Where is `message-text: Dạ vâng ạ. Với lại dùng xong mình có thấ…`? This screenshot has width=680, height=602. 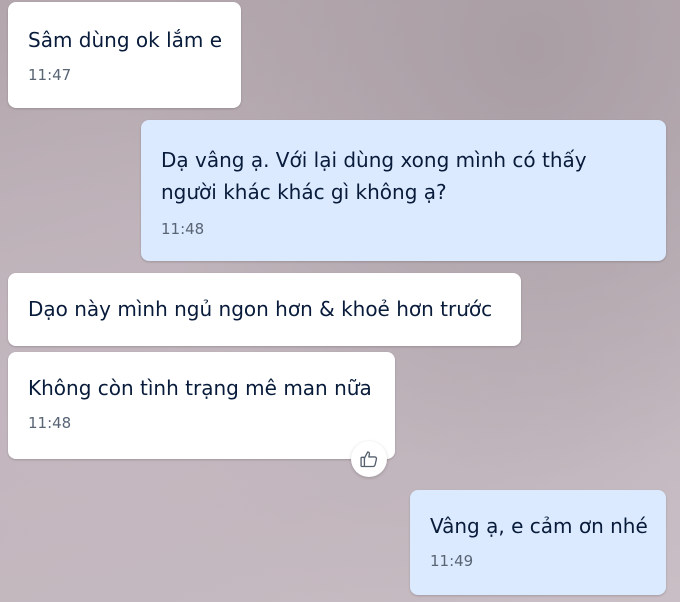
message-text: Dạ vâng ạ. Với lại dùng xong mình có thấ… is located at coordinates (374, 176).